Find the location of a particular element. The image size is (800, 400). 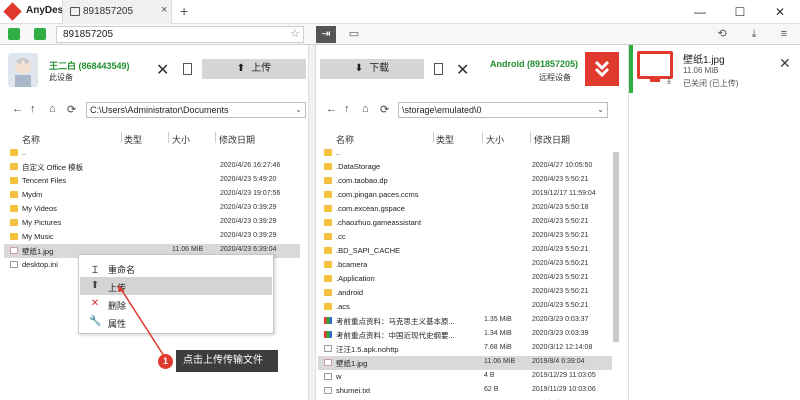

notification-status: 已关闭 (已上传) is located at coordinates (711, 83).